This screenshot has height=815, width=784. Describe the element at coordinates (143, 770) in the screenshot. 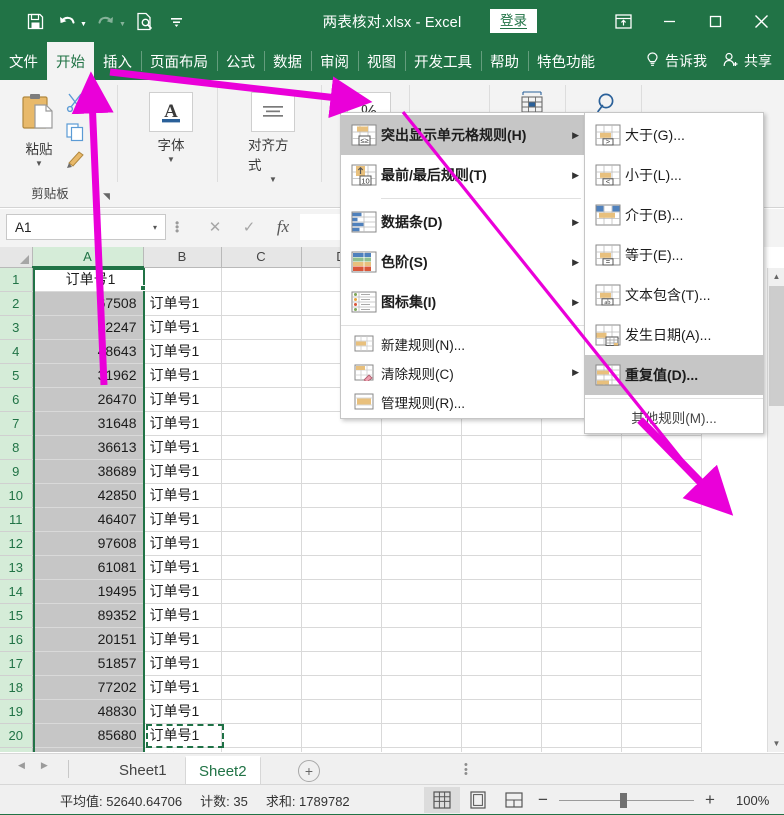

I see `sheet-tab-sheet1: Sheet1` at that location.